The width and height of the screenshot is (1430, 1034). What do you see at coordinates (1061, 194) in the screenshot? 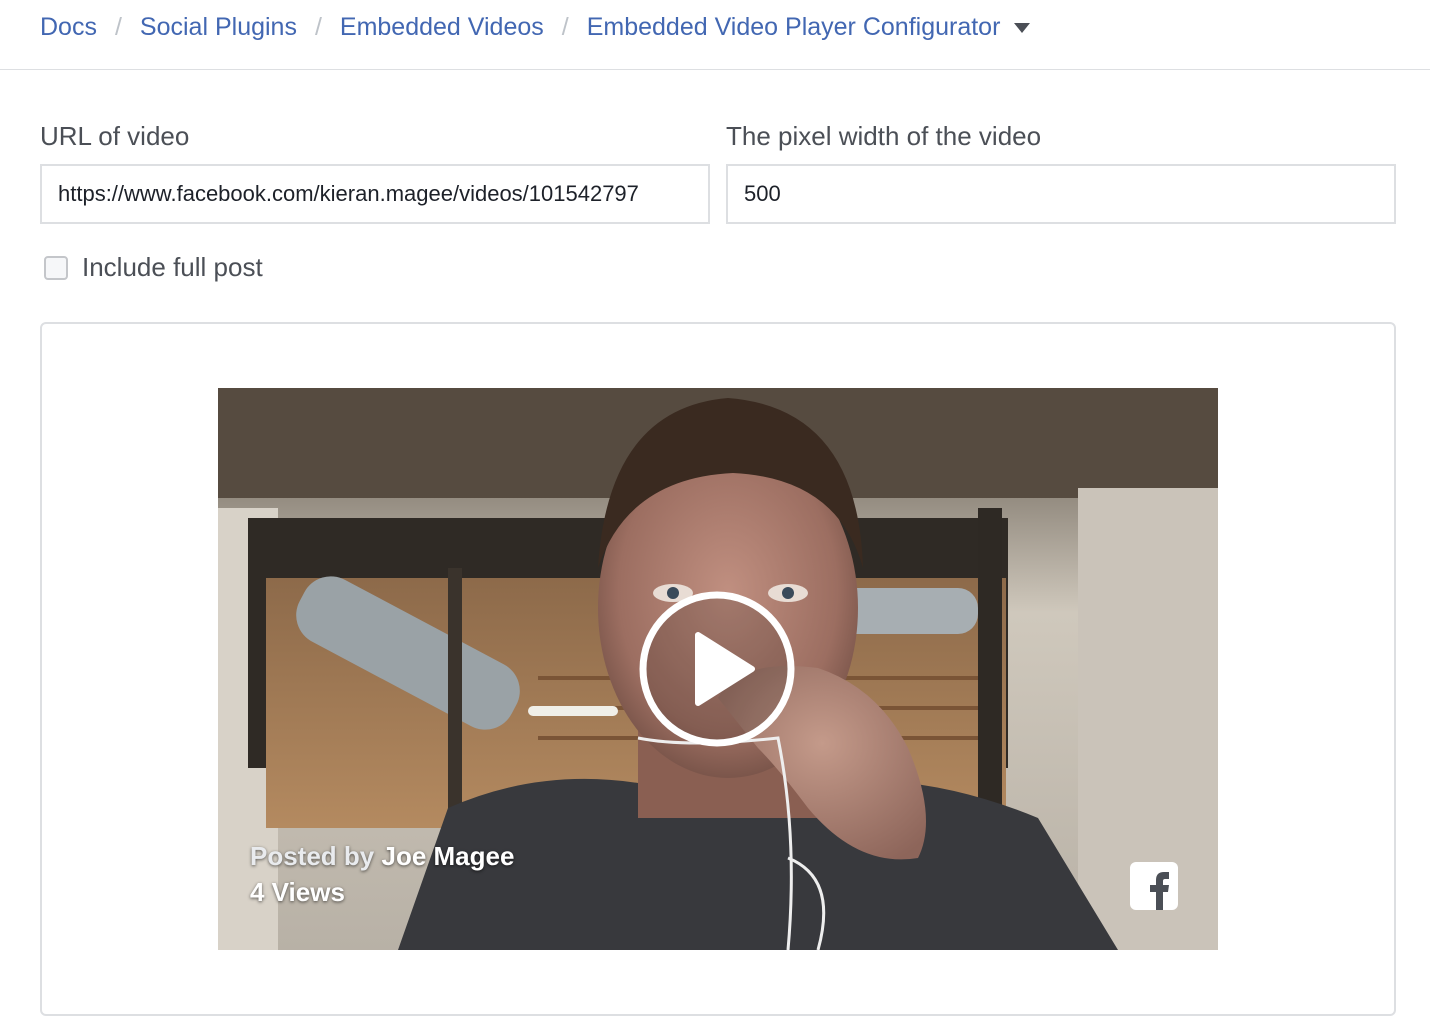
I see `width-input` at bounding box center [1061, 194].